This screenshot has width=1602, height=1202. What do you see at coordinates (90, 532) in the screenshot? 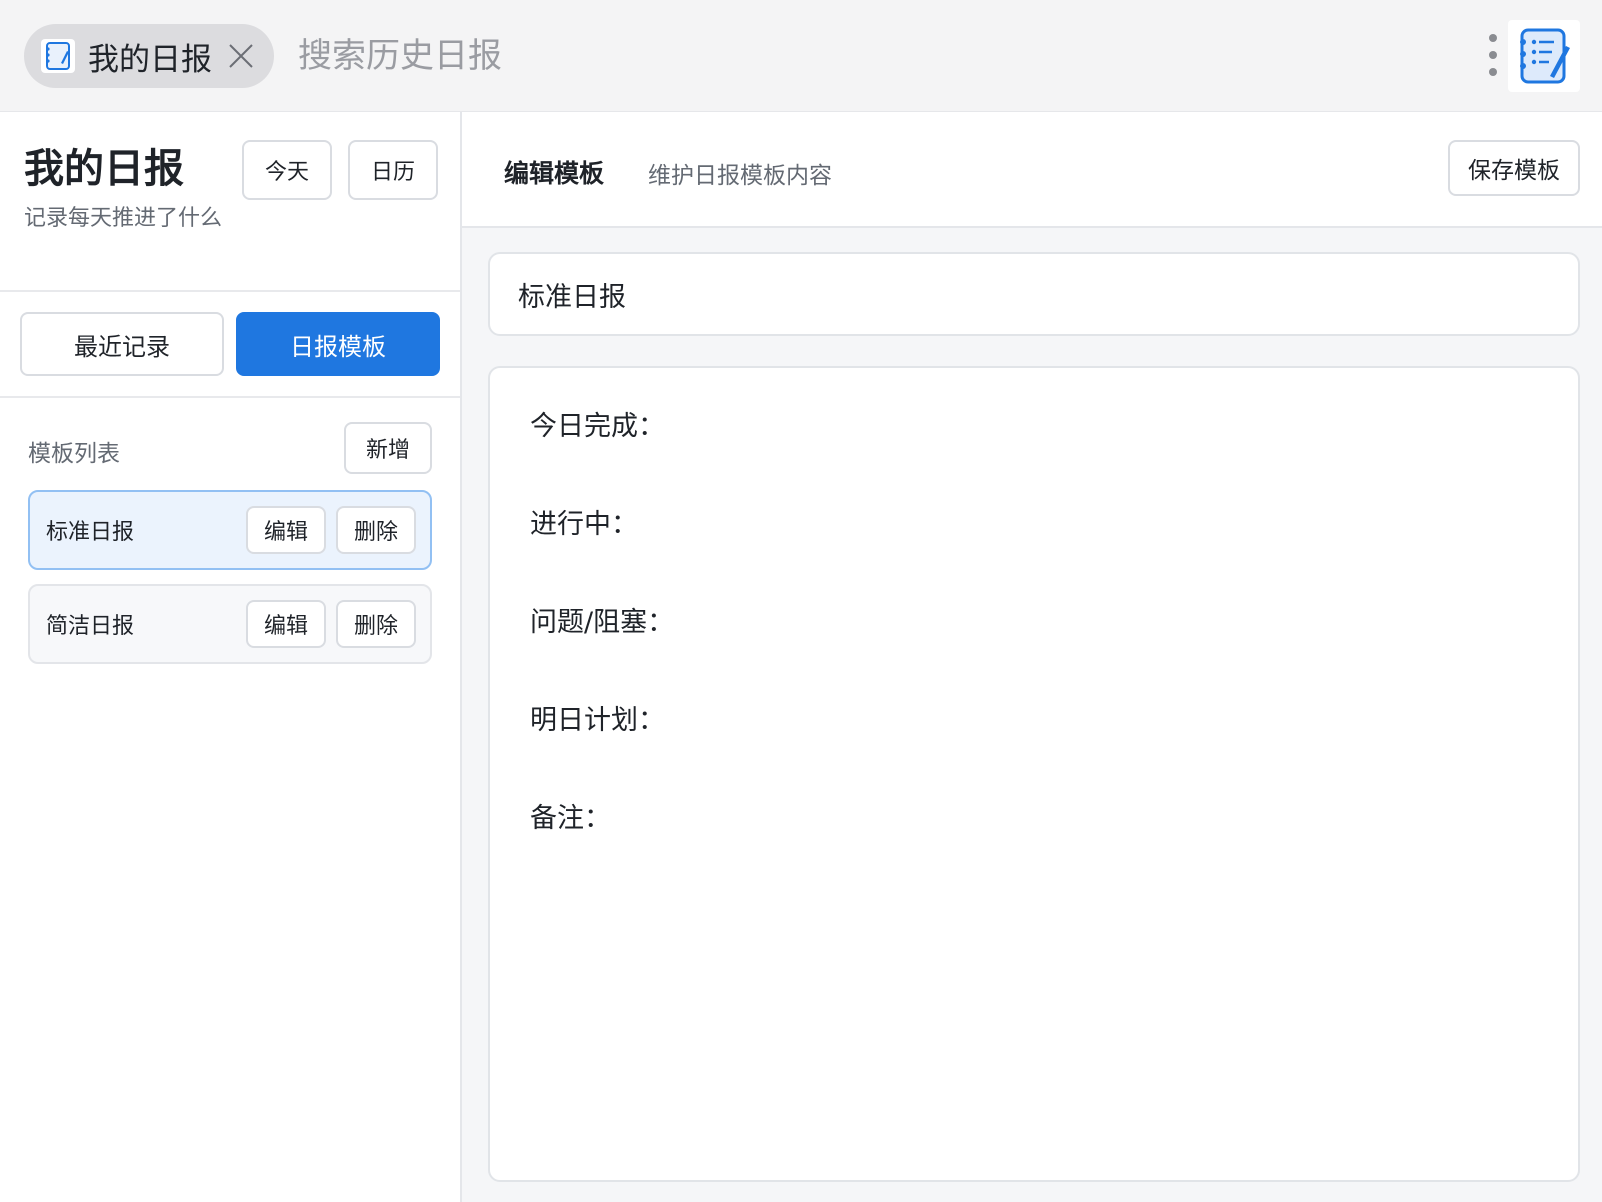
I see `template-item-name: 标准日报` at bounding box center [90, 532].